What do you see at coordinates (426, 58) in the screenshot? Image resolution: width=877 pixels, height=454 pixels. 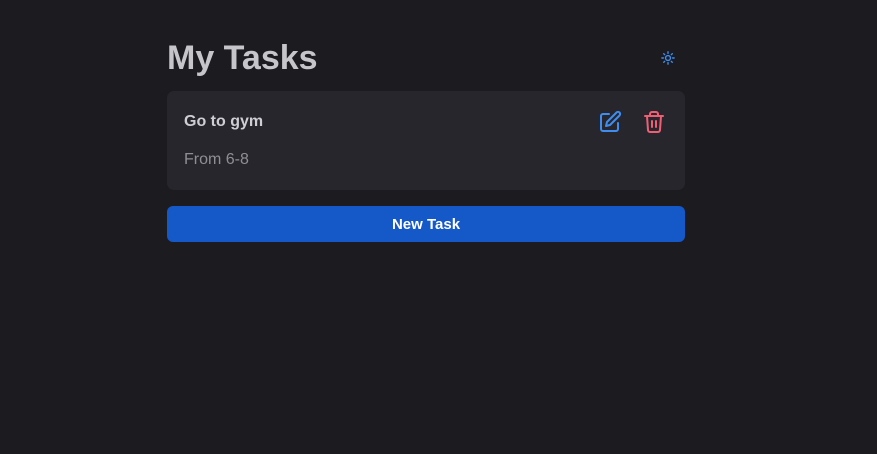 I see `header: My Tasks` at bounding box center [426, 58].